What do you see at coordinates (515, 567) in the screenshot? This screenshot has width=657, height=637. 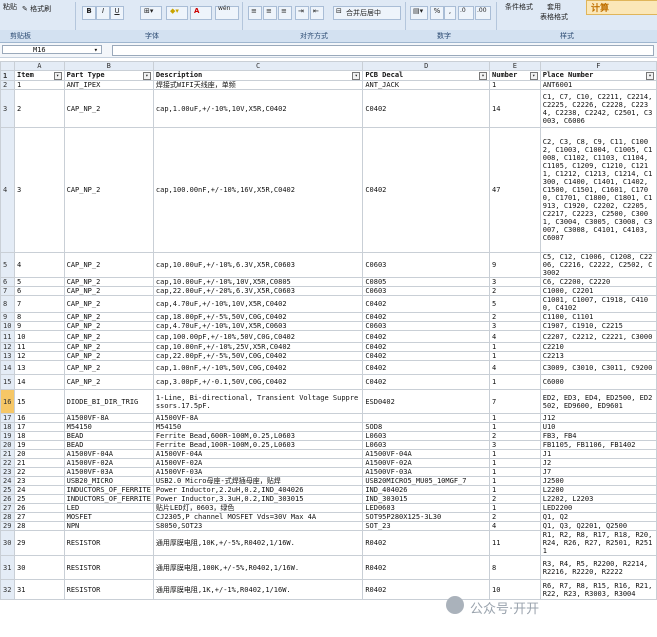 I see `number-cell: 8` at bounding box center [515, 567].